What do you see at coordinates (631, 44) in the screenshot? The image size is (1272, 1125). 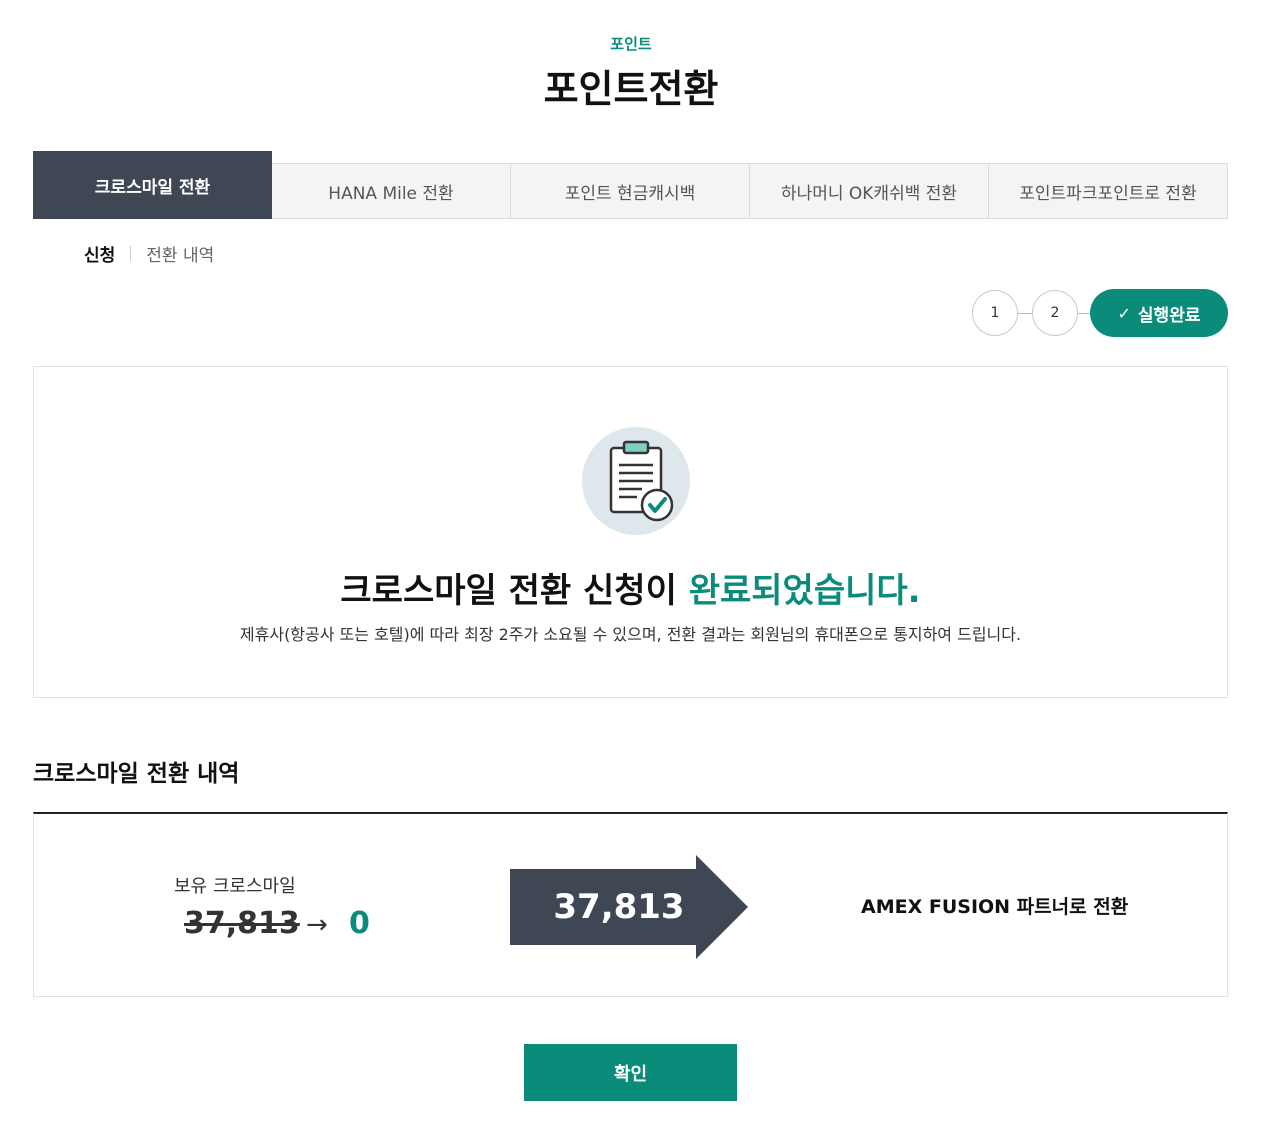 I see `page-eyebrow: 포인트` at bounding box center [631, 44].